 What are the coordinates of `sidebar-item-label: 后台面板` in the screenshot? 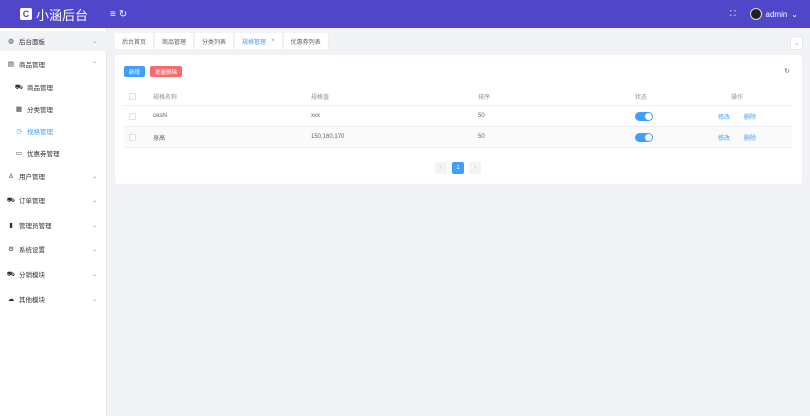 It's located at (32, 42).